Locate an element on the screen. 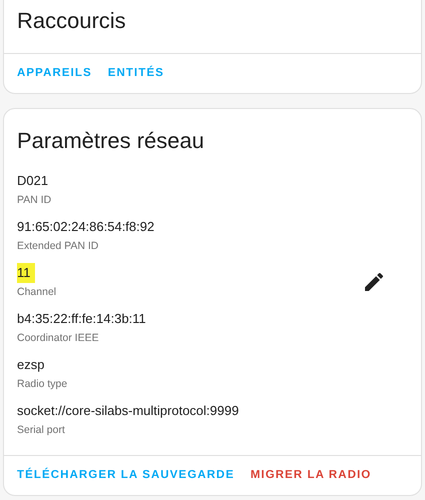 This screenshot has width=425, height=500. edit-icon is located at coordinates (374, 282).